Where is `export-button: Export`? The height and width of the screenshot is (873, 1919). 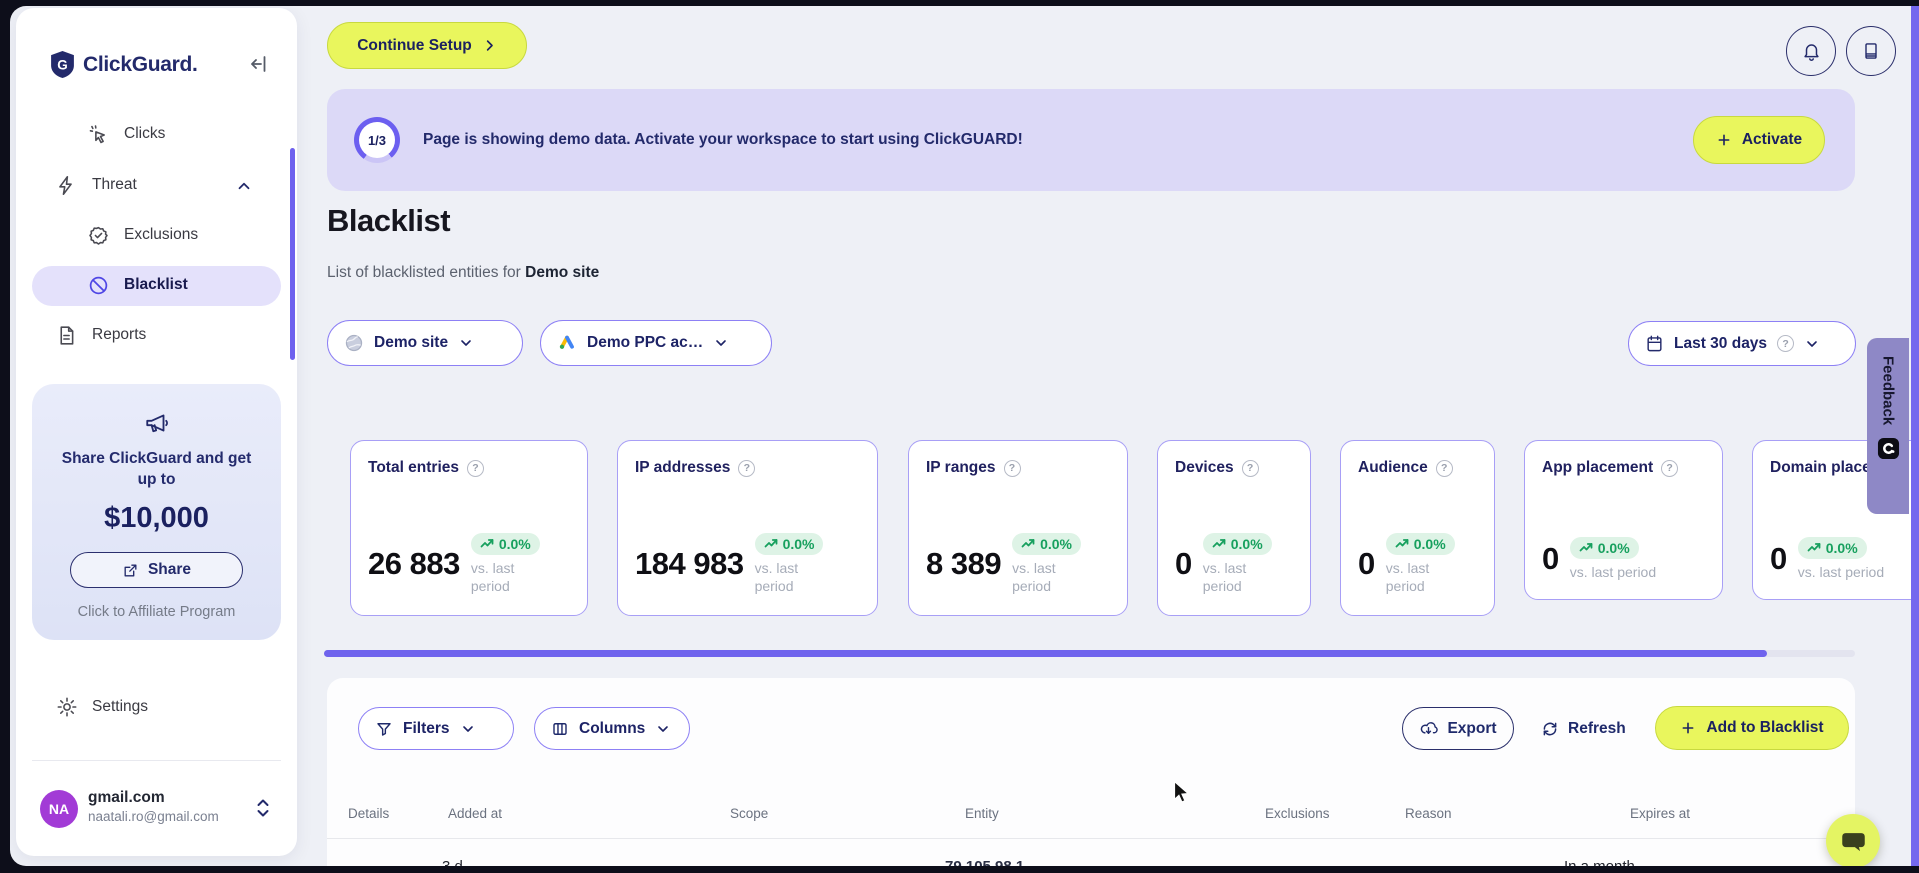
export-button: Export is located at coordinates (1458, 728).